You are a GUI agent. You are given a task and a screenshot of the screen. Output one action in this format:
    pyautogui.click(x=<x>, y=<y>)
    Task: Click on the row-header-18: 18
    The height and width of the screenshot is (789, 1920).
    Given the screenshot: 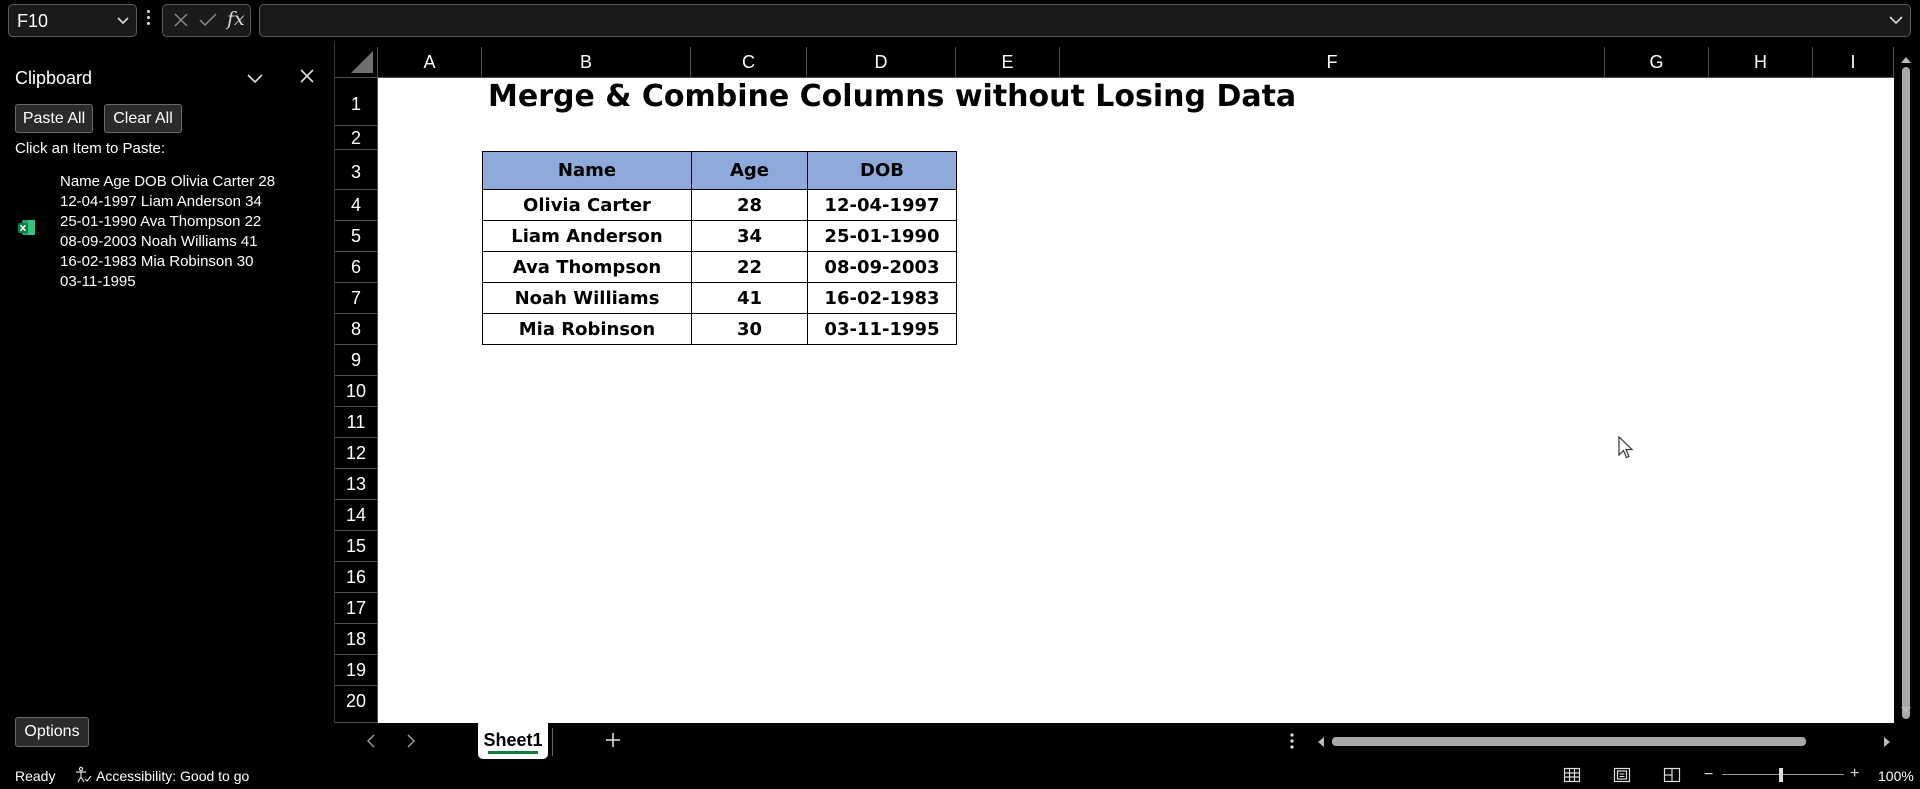 What is the action you would take?
    pyautogui.click(x=356, y=639)
    